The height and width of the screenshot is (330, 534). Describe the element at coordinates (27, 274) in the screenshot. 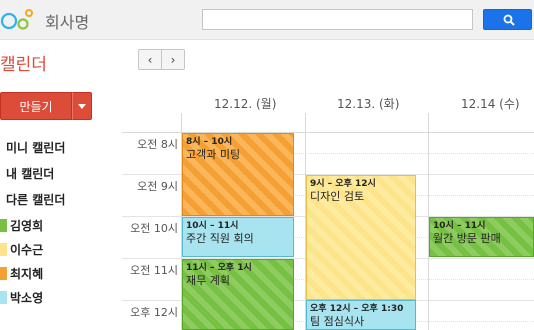

I see `person-name: 최지혜` at that location.